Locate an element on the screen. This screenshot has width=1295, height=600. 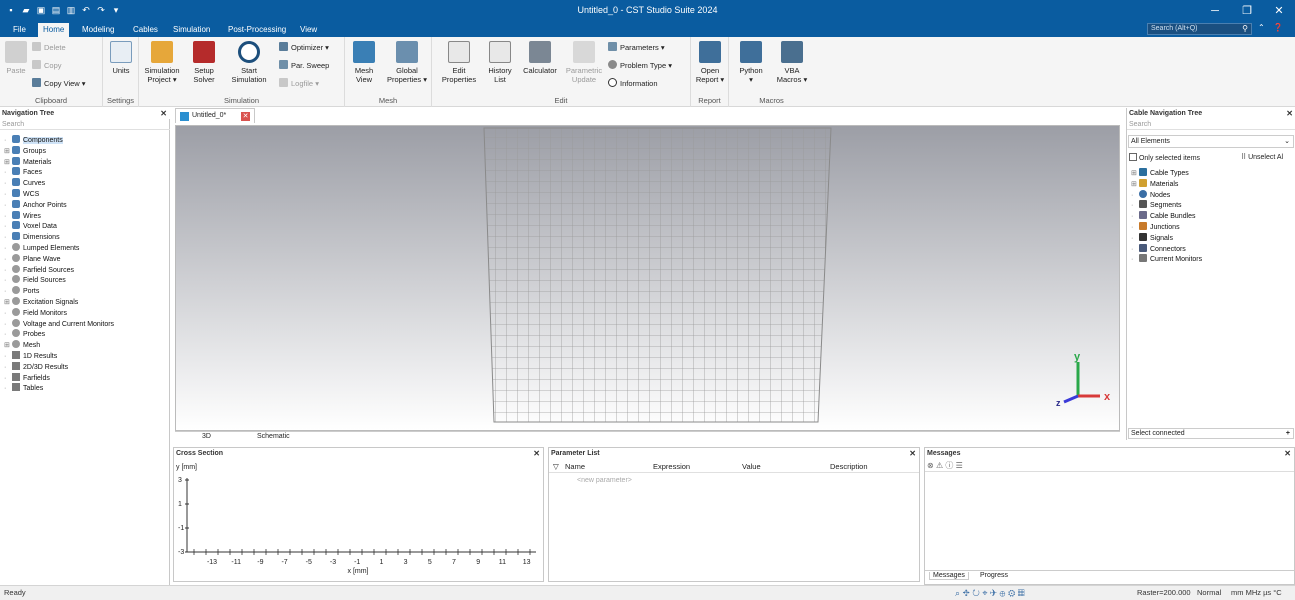
calculator-button: Calculator is located at coordinates (540, 58).